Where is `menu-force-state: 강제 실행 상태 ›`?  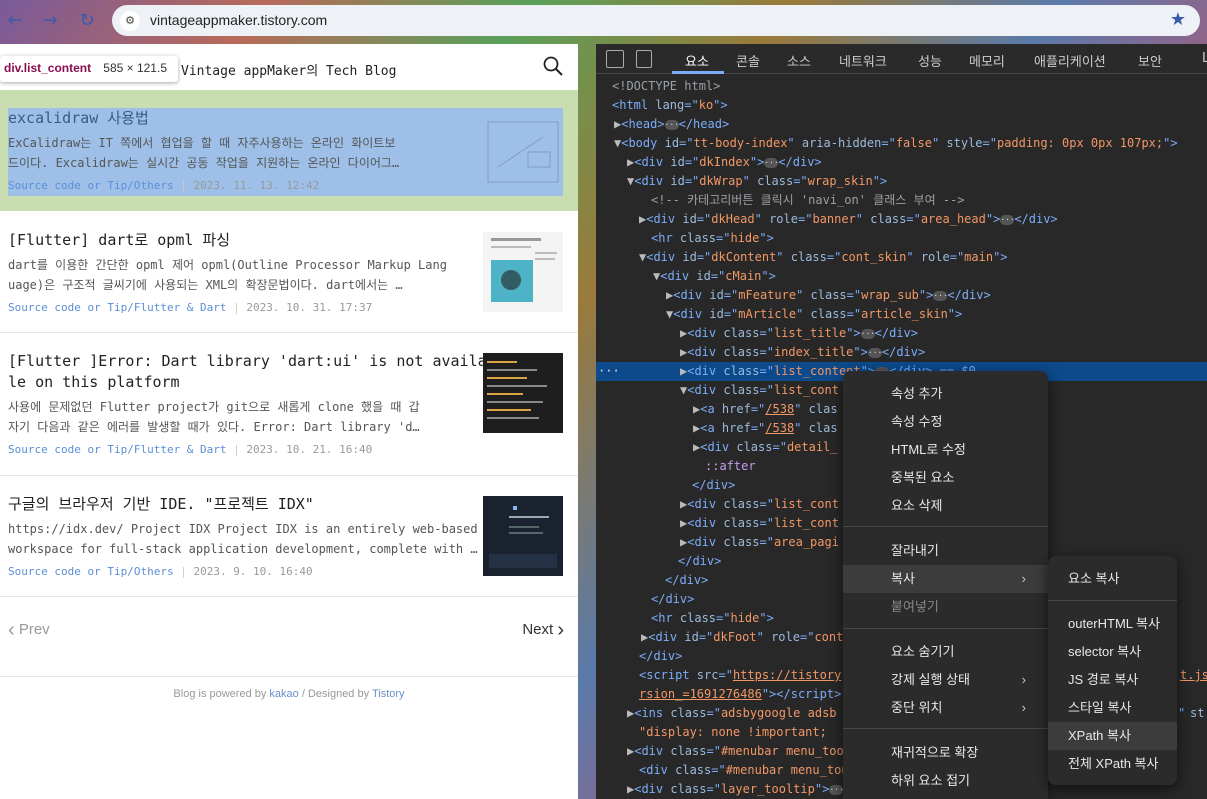
menu-force-state: 강제 실행 상태 › is located at coordinates (945, 680).